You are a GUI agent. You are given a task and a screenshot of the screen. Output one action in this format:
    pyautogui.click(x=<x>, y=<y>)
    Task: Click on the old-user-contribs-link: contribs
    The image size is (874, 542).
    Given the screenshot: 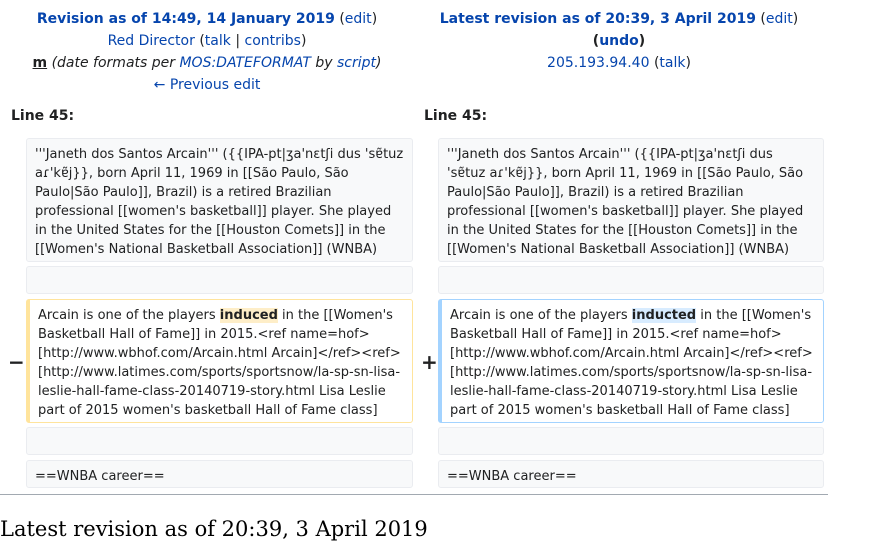 What is the action you would take?
    pyautogui.click(x=273, y=41)
    